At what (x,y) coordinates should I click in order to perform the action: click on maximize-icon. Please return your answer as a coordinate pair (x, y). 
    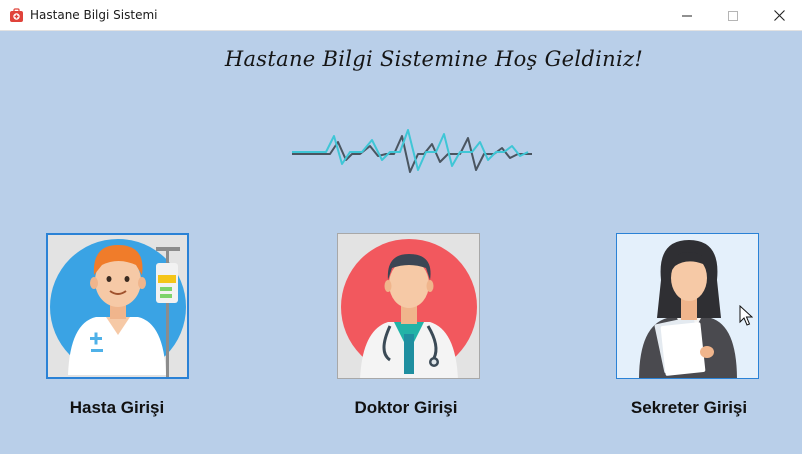
    Looking at the image, I should click on (733, 15).